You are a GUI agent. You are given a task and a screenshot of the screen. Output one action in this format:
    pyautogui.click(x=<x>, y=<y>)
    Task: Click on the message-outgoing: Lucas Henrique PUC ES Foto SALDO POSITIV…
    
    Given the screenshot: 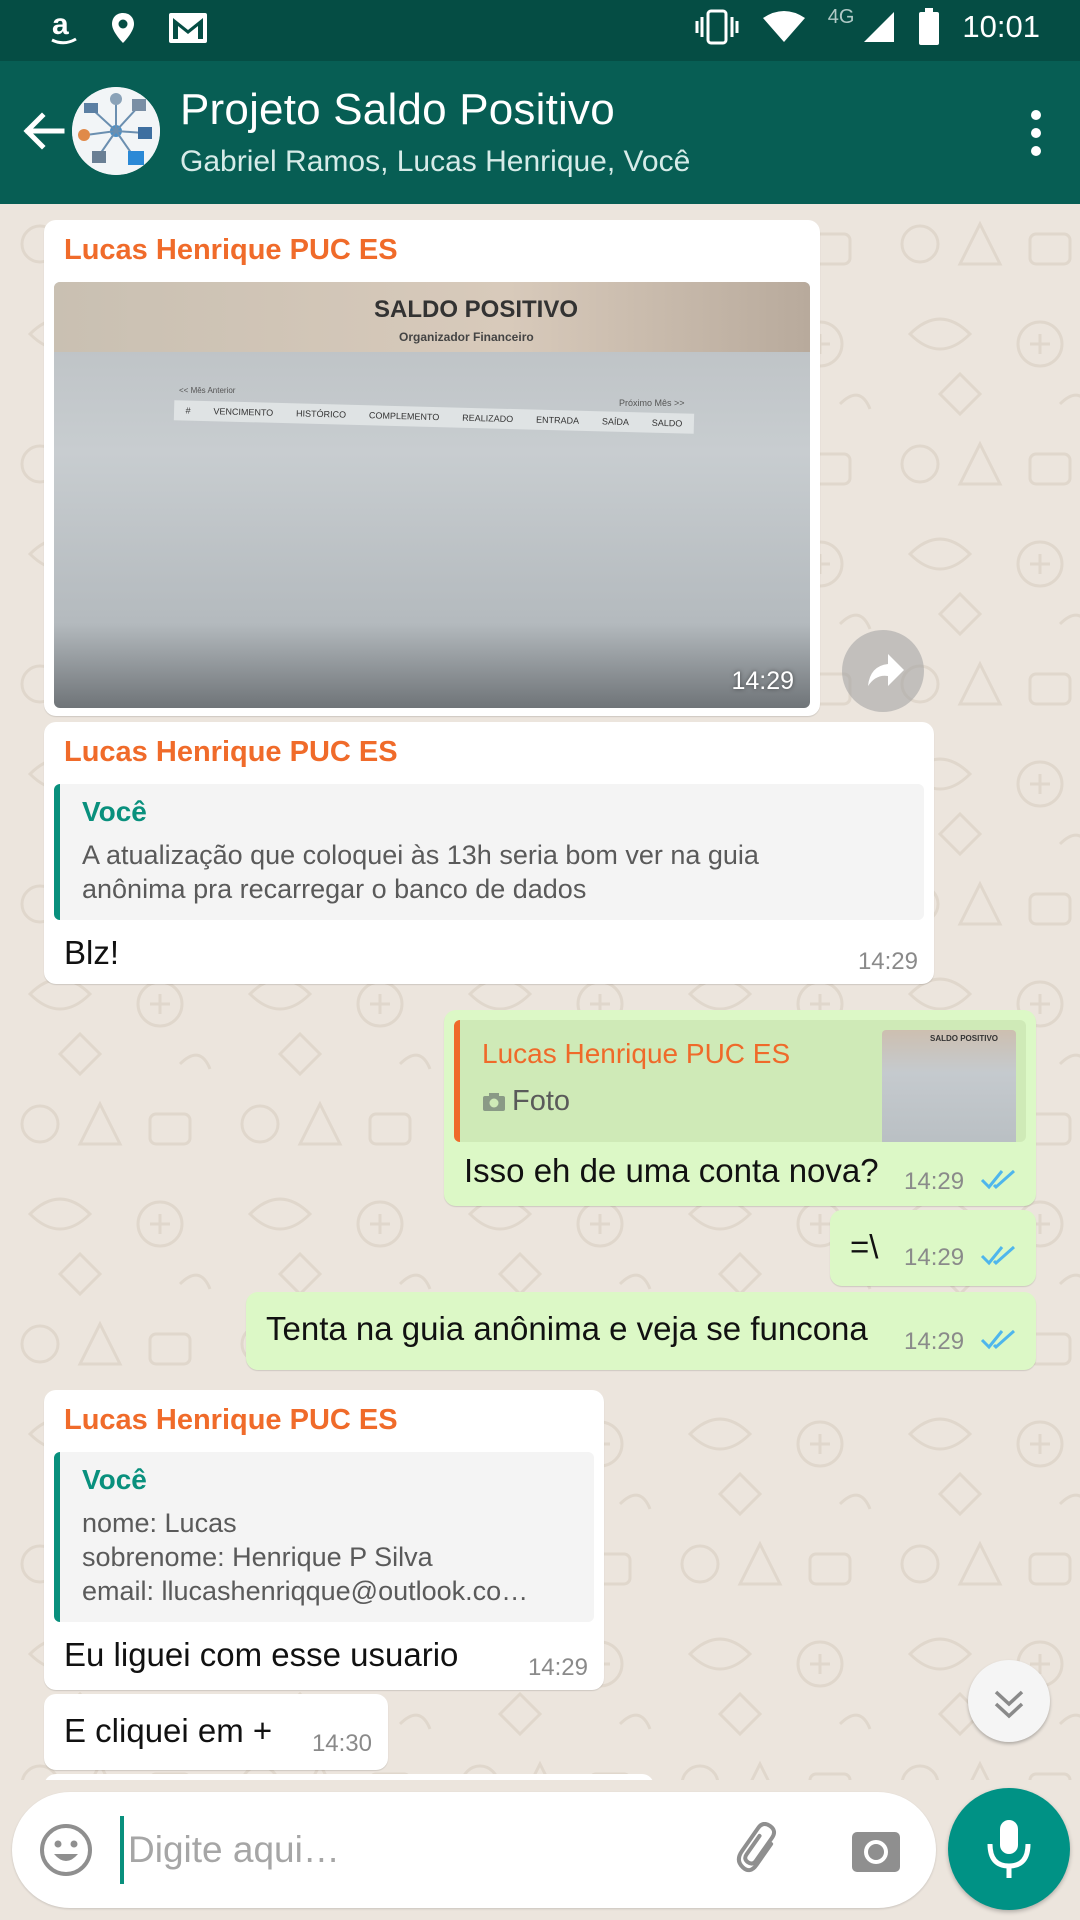 What is the action you would take?
    pyautogui.click(x=740, y=1108)
    